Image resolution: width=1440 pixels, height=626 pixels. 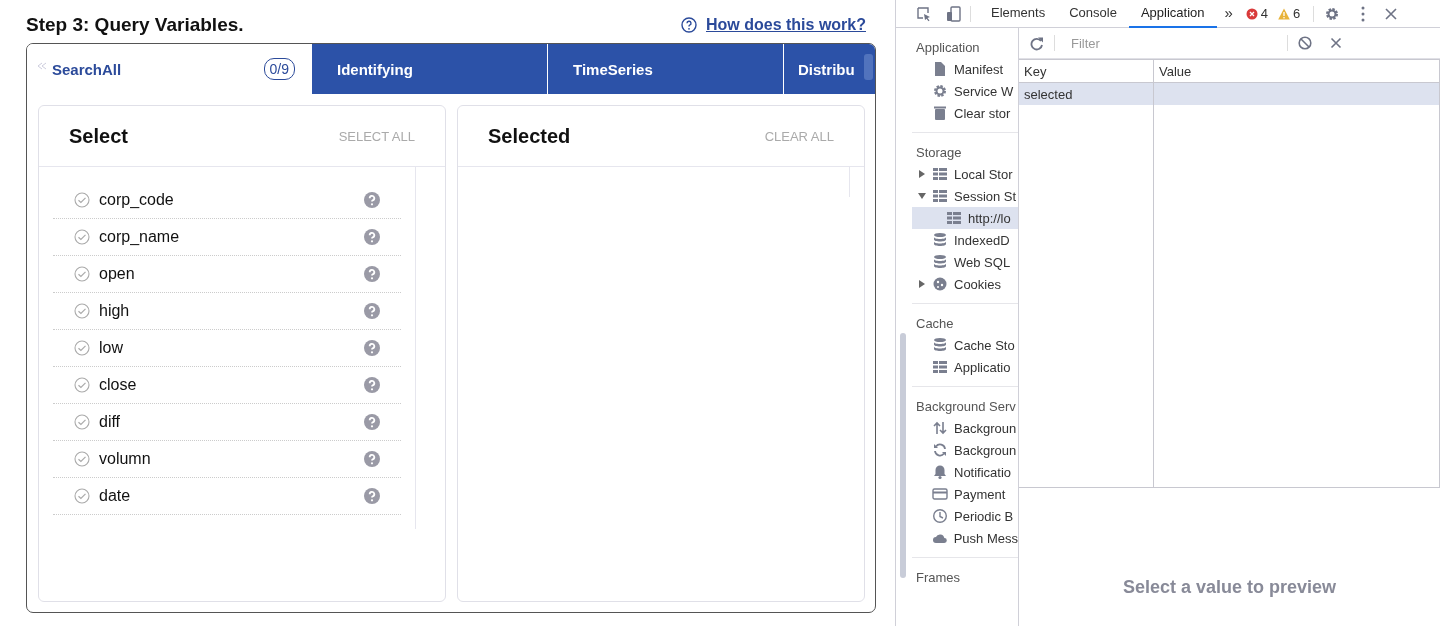 What do you see at coordinates (965, 218) in the screenshot?
I see `sidebar-item: http://lo` at bounding box center [965, 218].